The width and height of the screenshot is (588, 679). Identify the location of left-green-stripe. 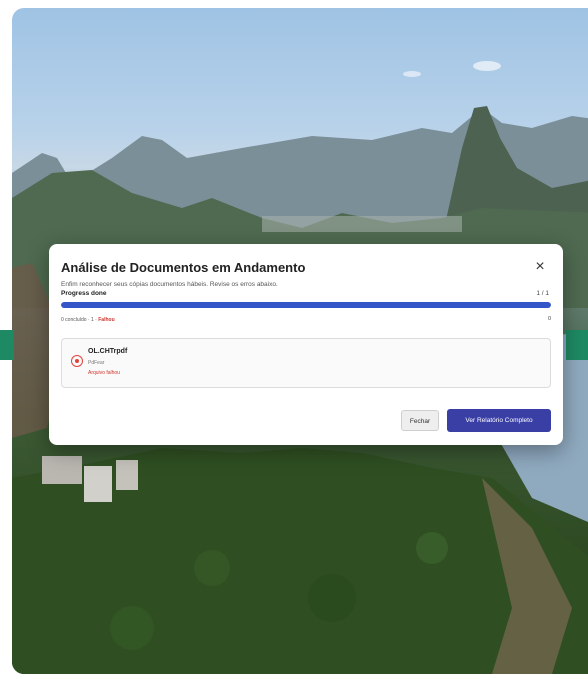
(7, 345).